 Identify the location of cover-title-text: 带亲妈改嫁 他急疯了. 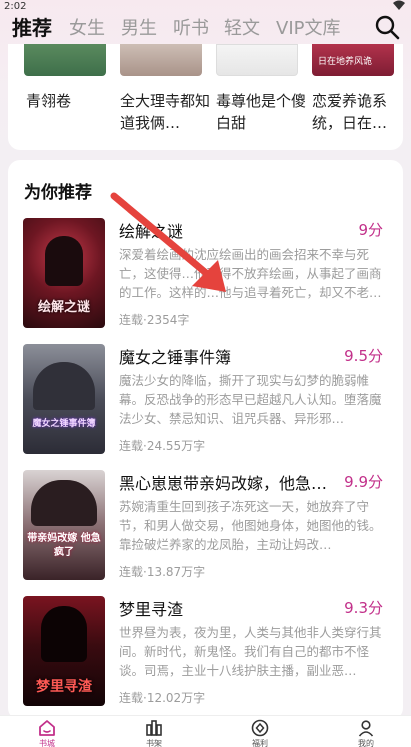
(64, 545).